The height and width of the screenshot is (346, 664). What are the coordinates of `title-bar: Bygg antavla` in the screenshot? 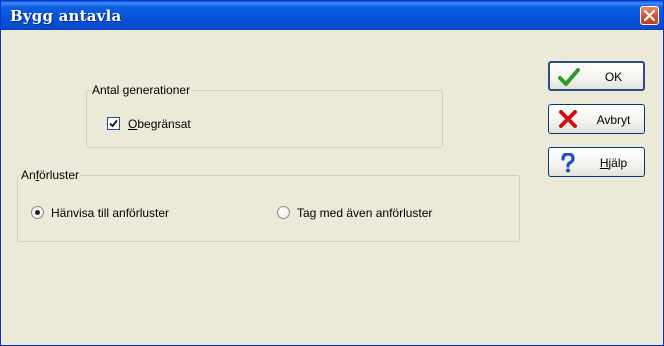 It's located at (332, 15).